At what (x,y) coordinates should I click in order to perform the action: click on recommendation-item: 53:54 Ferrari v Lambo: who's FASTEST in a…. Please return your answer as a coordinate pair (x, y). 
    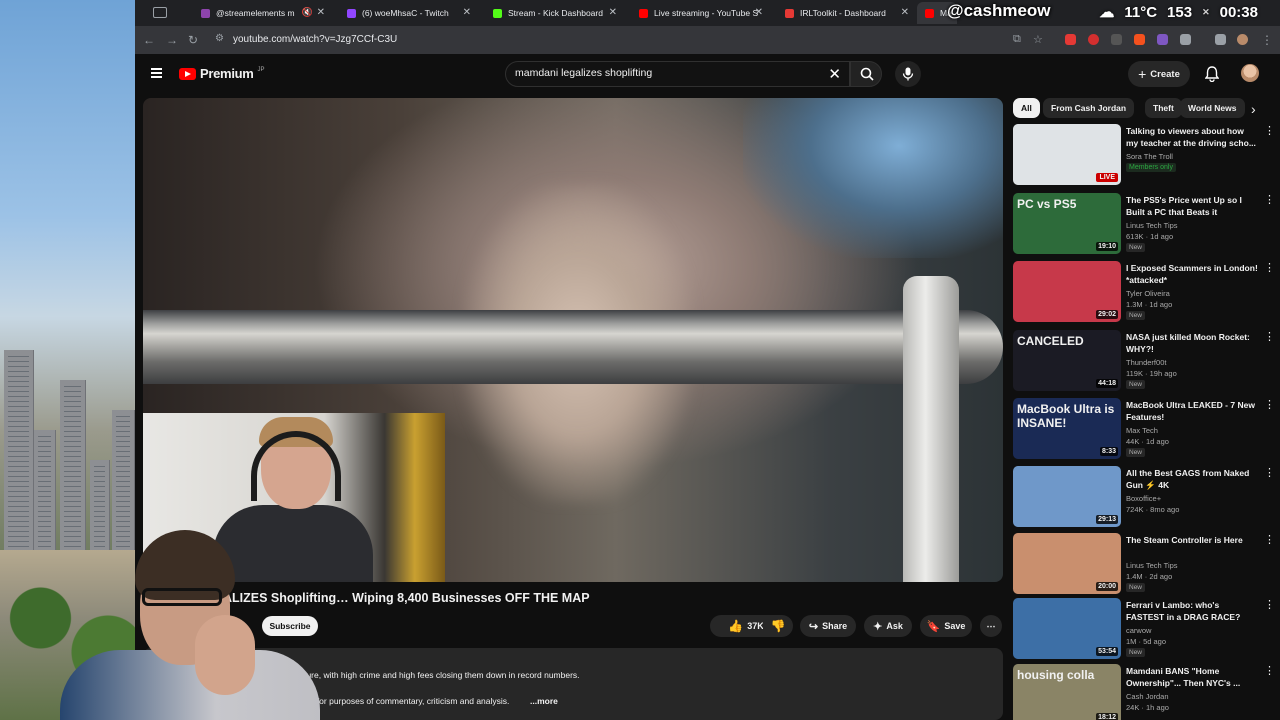
    Looking at the image, I should click on (1144, 631).